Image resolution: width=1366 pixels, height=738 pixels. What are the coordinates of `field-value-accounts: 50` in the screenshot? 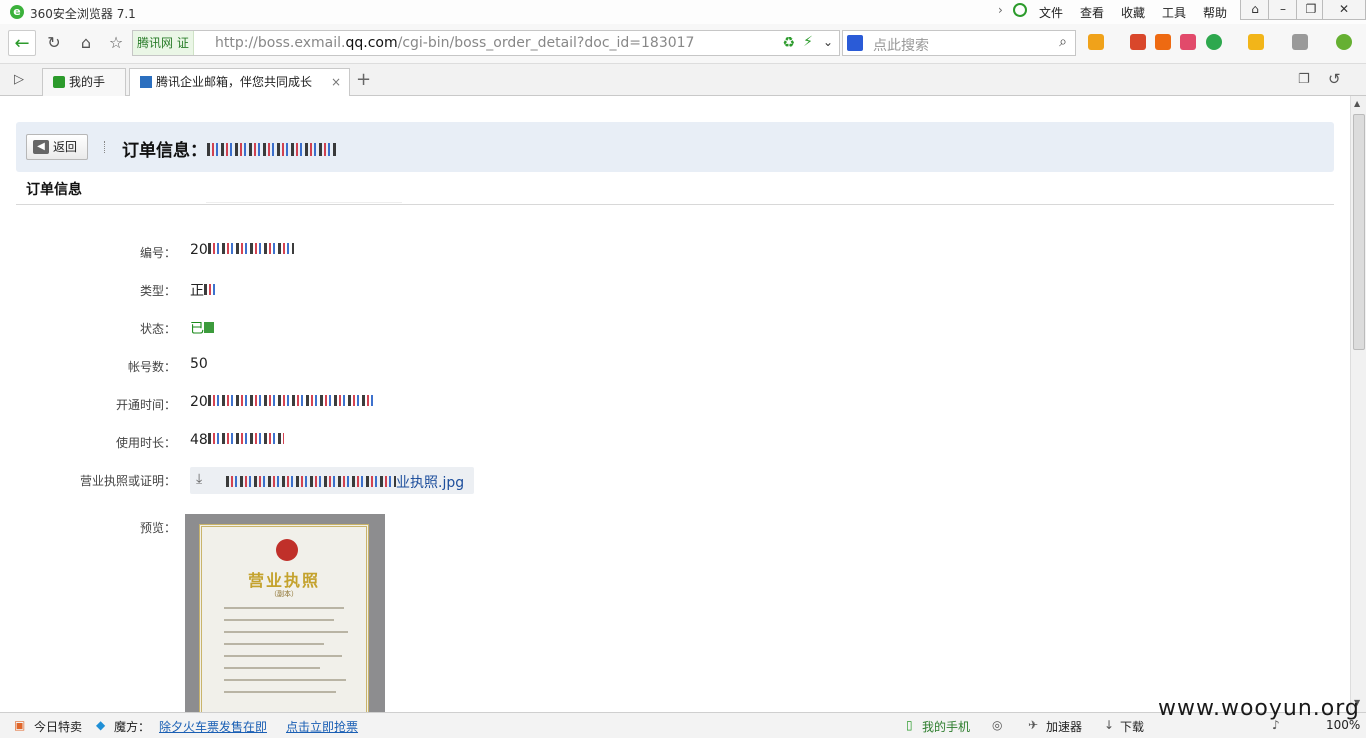 It's located at (199, 364).